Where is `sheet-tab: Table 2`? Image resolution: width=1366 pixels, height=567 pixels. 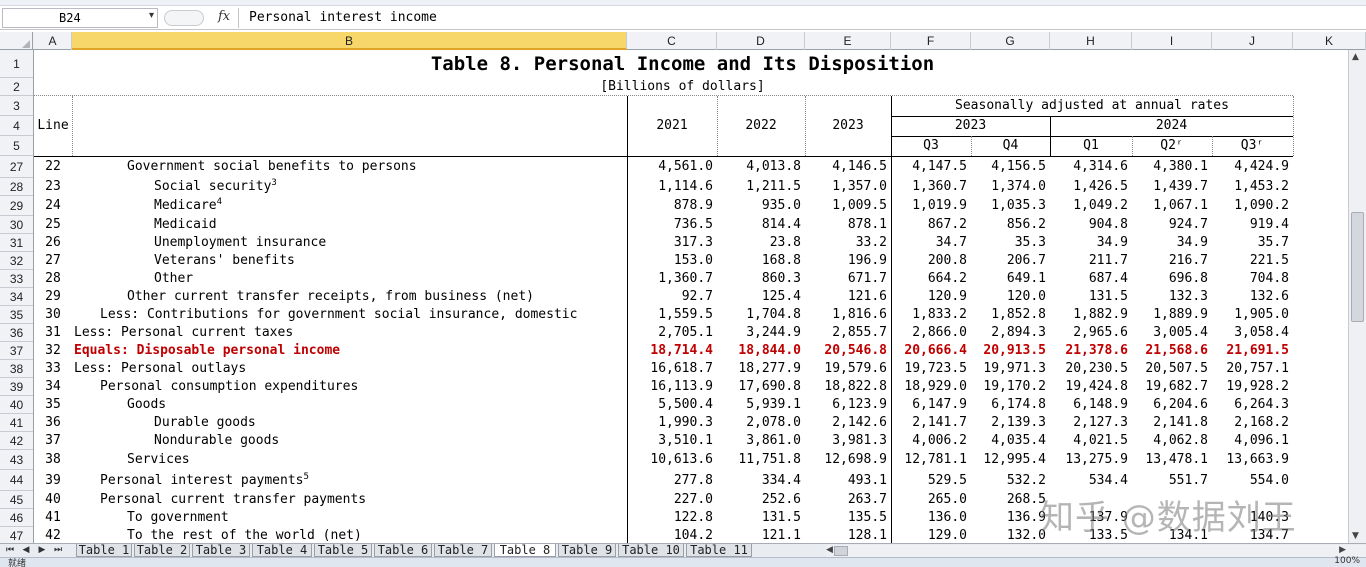 sheet-tab: Table 2 is located at coordinates (162, 550).